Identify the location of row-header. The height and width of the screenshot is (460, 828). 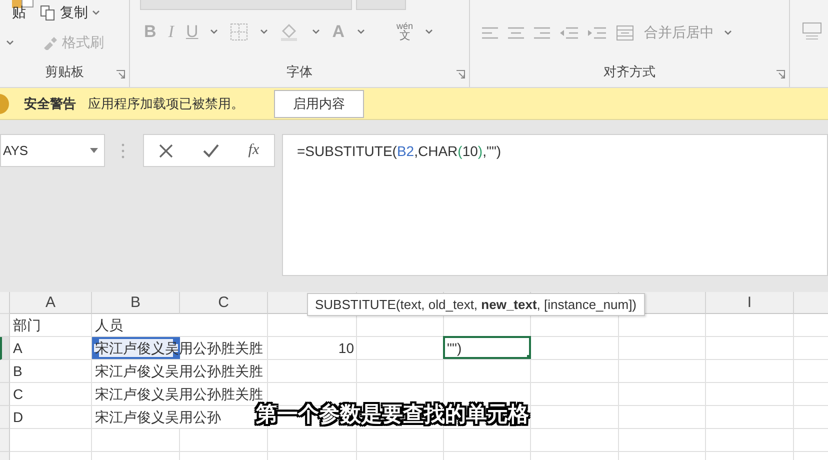
(5, 348).